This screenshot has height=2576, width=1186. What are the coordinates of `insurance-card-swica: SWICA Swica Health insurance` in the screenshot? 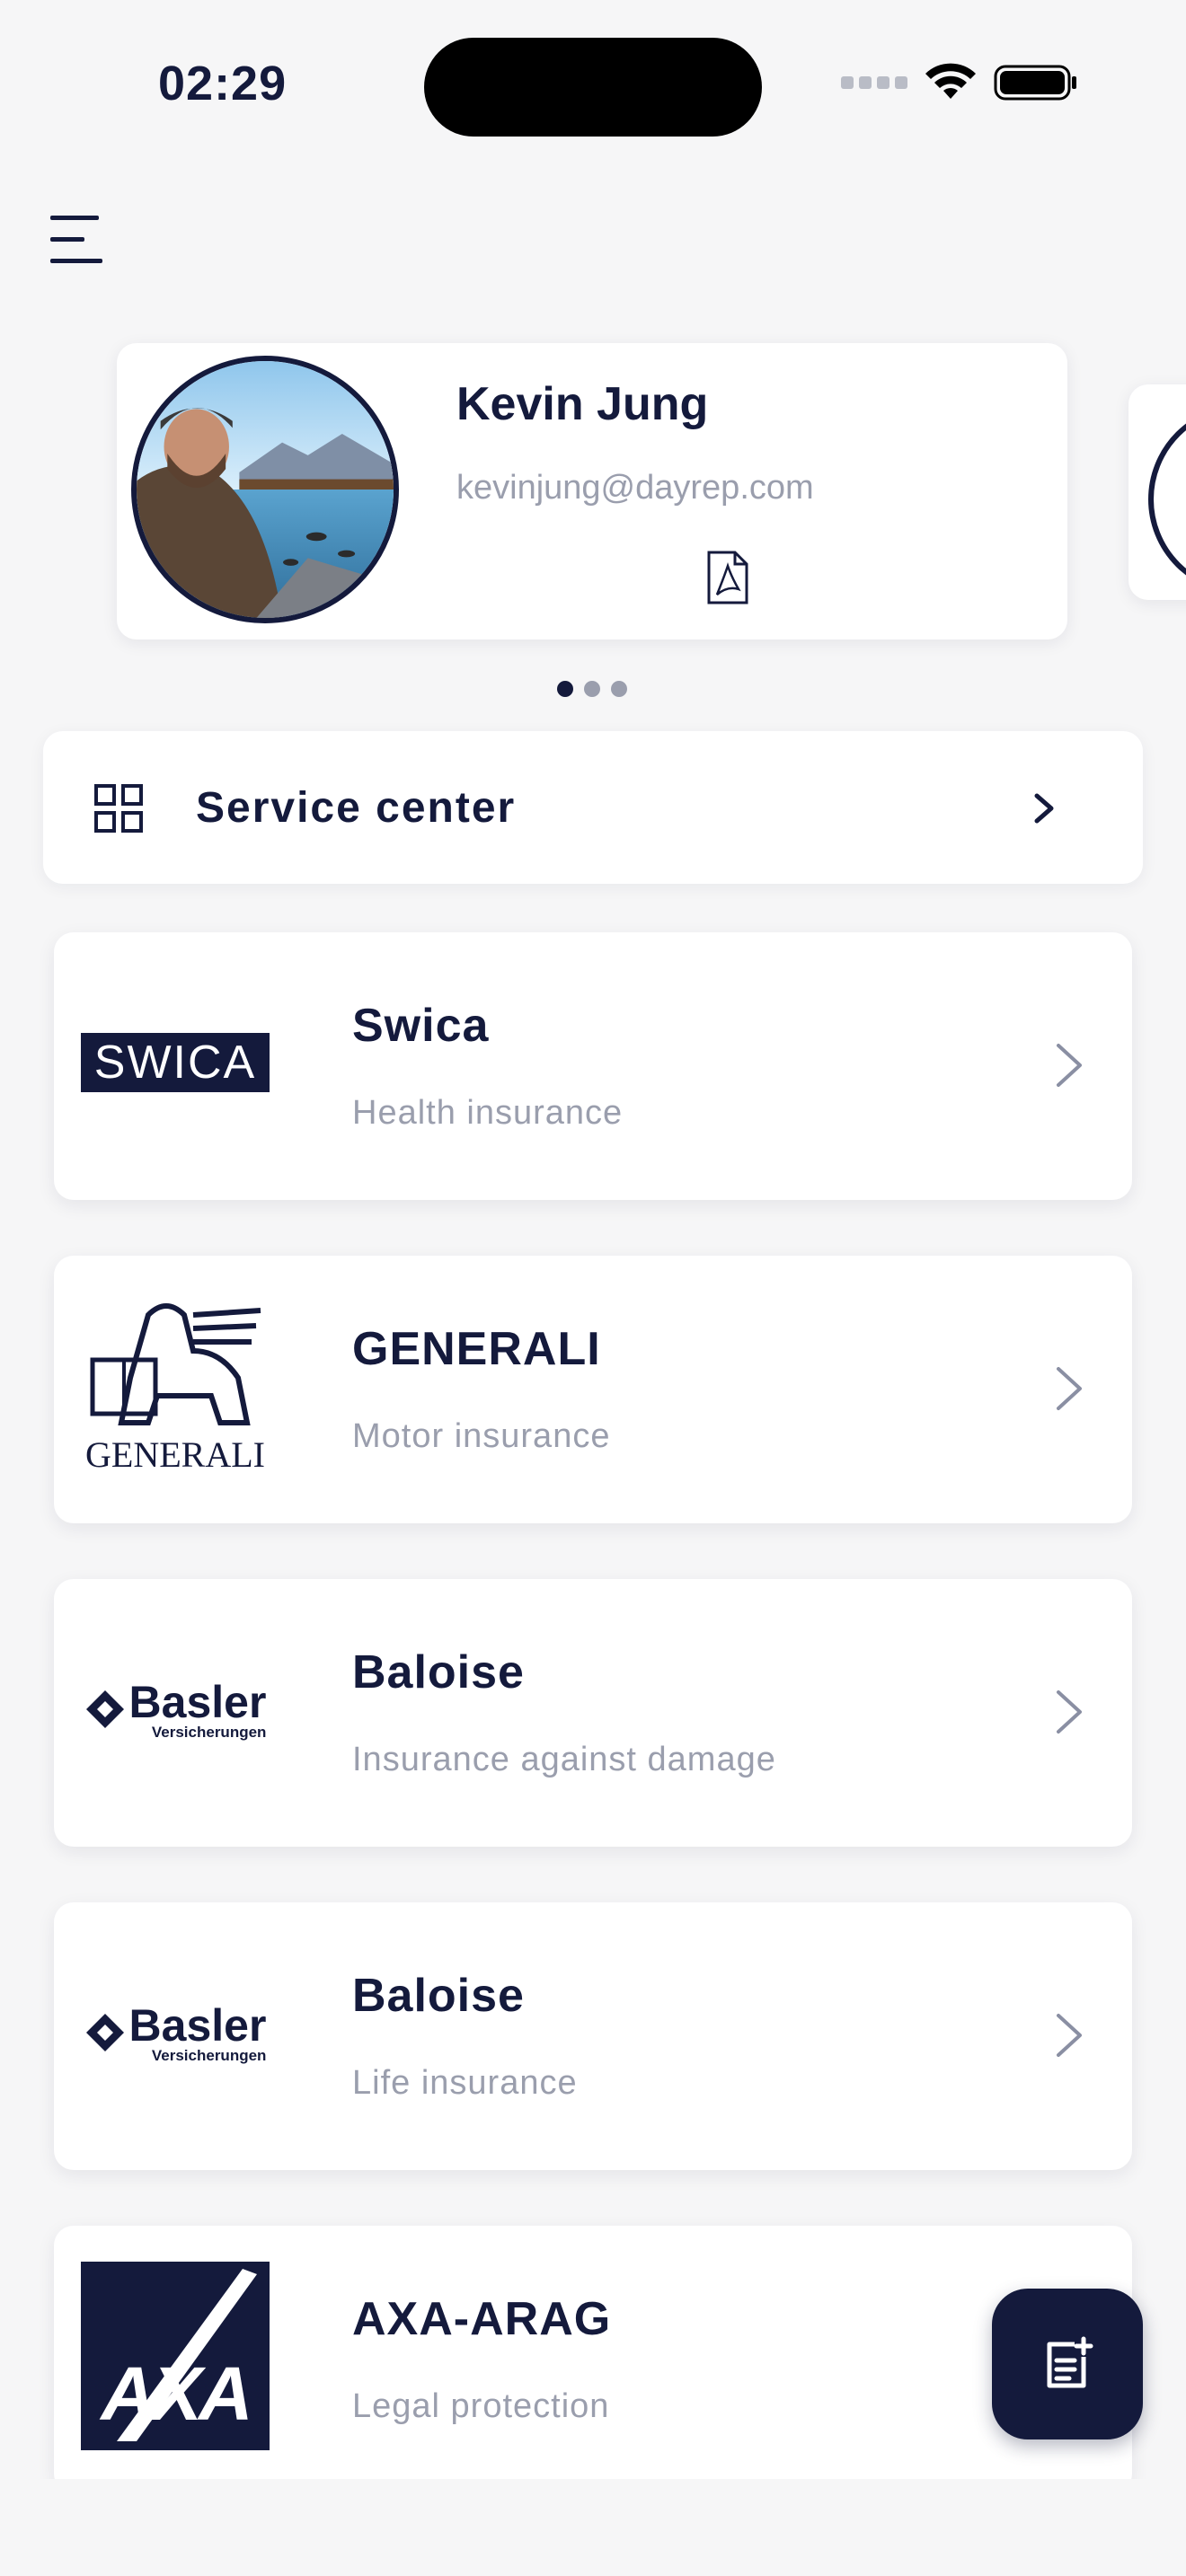 It's located at (593, 1066).